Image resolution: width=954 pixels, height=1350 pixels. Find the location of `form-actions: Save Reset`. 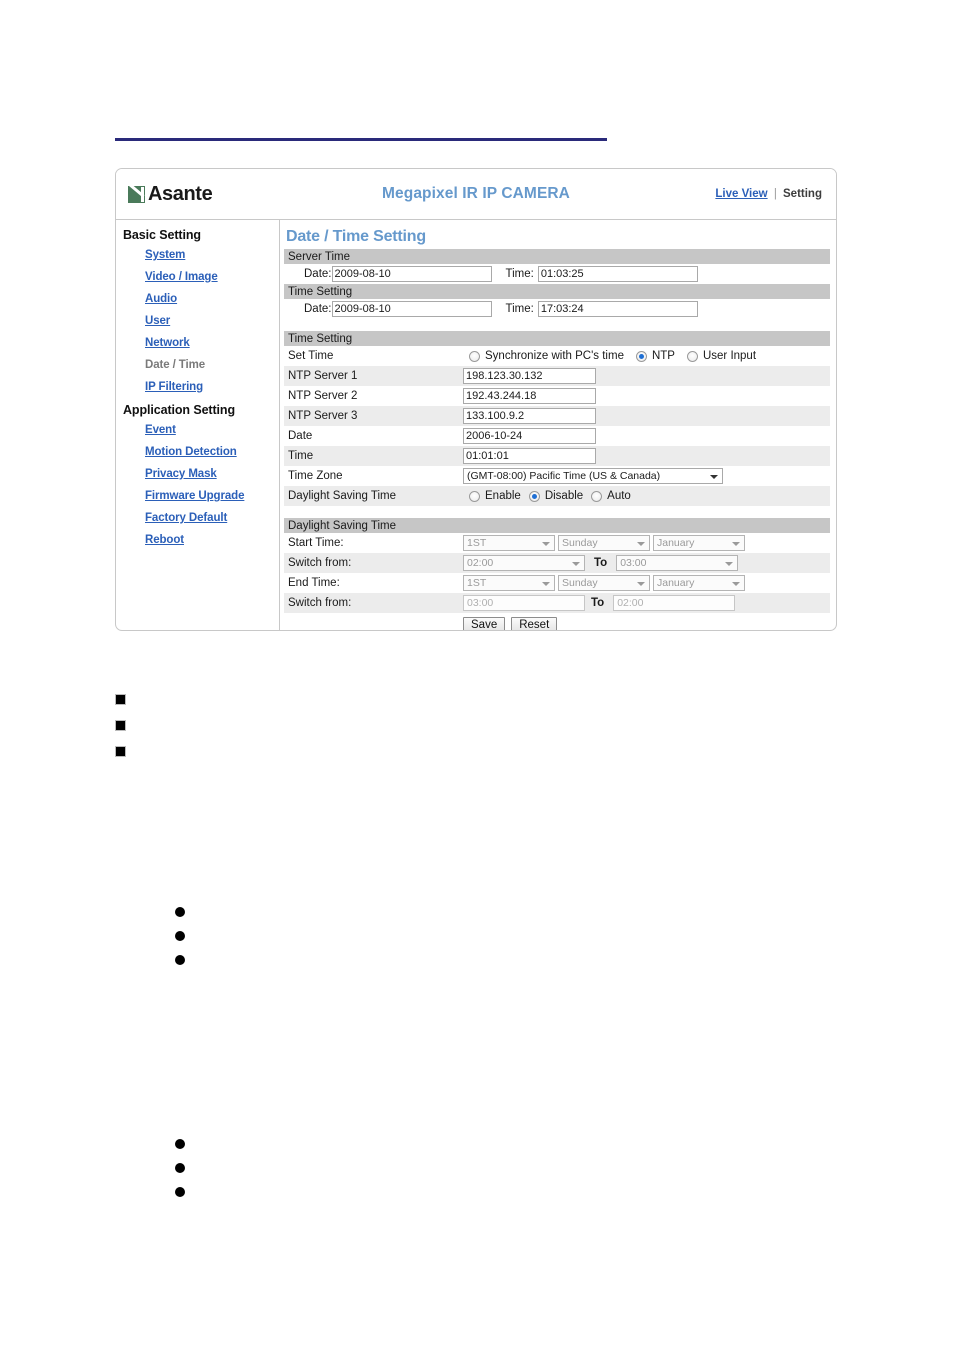

form-actions: Save Reset is located at coordinates (557, 623).